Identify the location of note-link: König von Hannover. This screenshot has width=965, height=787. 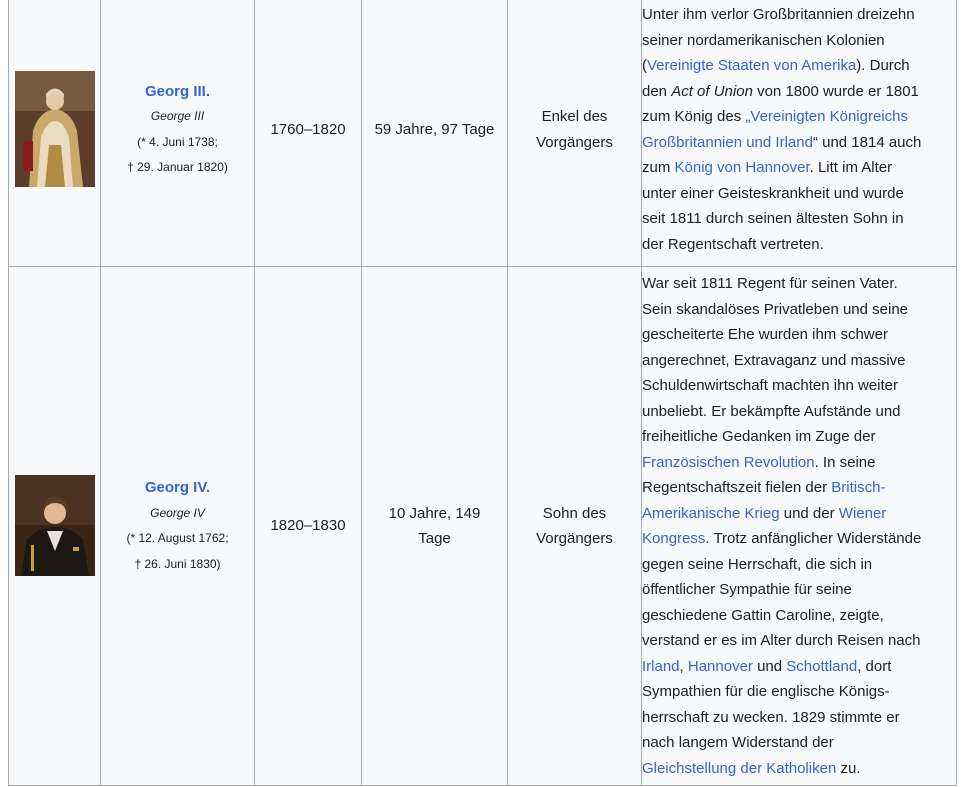
(742, 167).